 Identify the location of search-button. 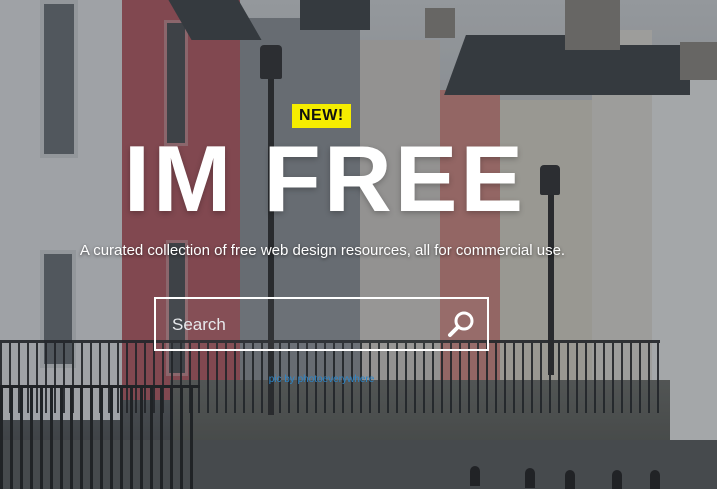
(462, 324).